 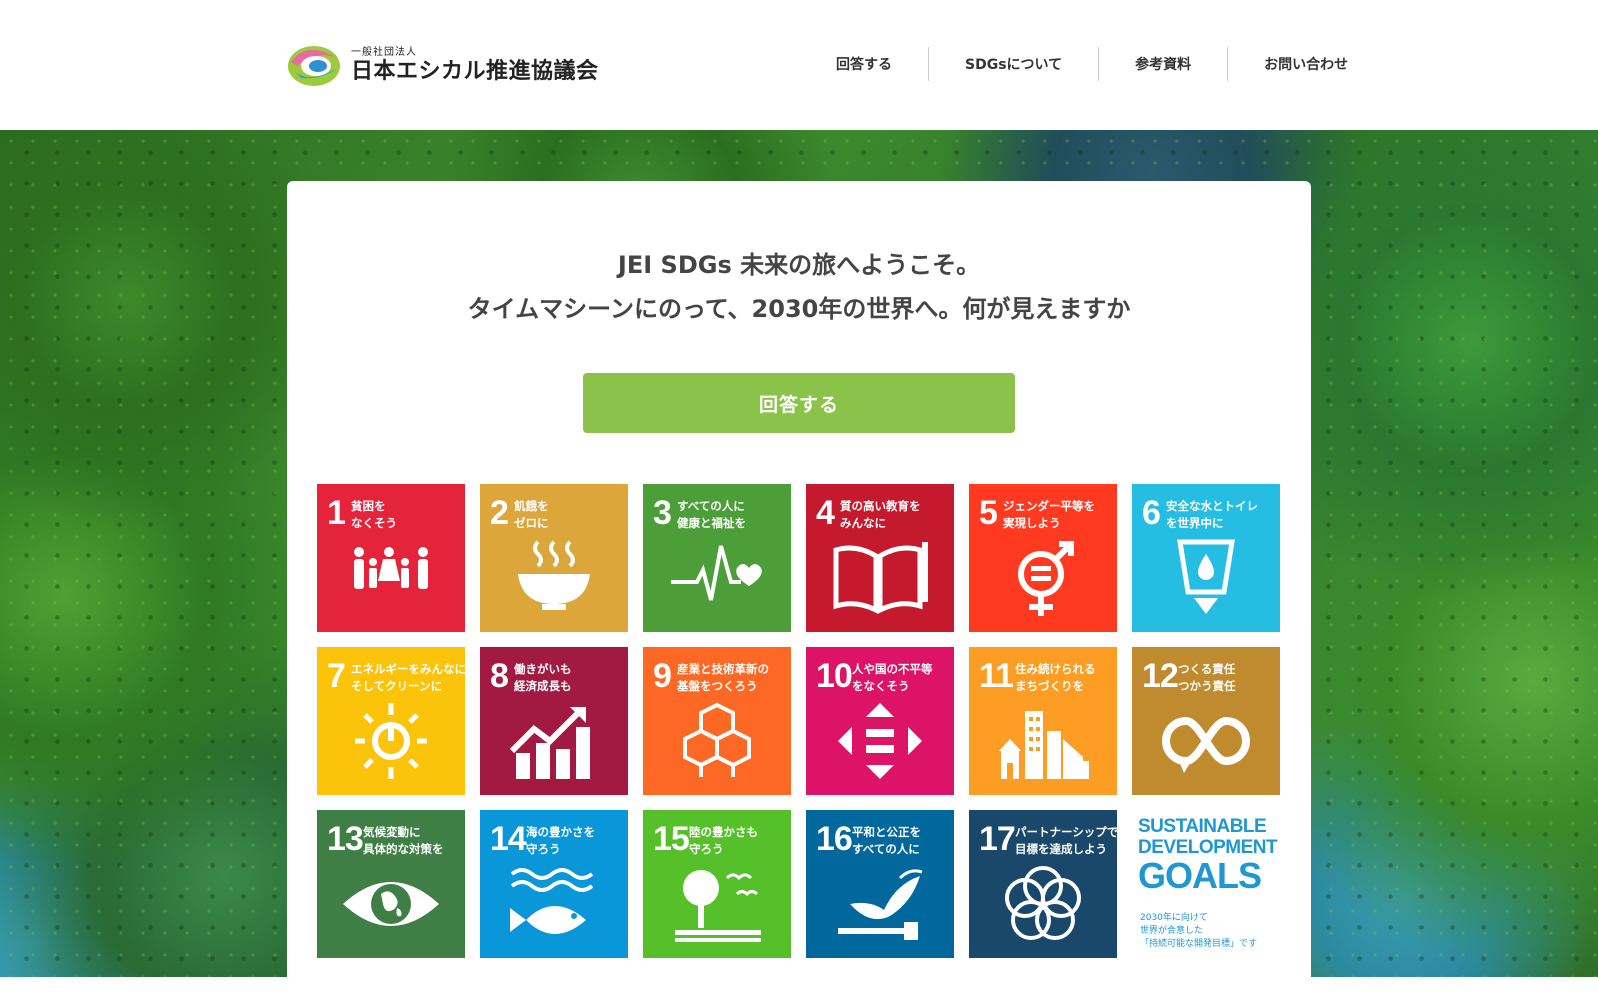 I want to click on logo-mark-icon, so click(x=314, y=66).